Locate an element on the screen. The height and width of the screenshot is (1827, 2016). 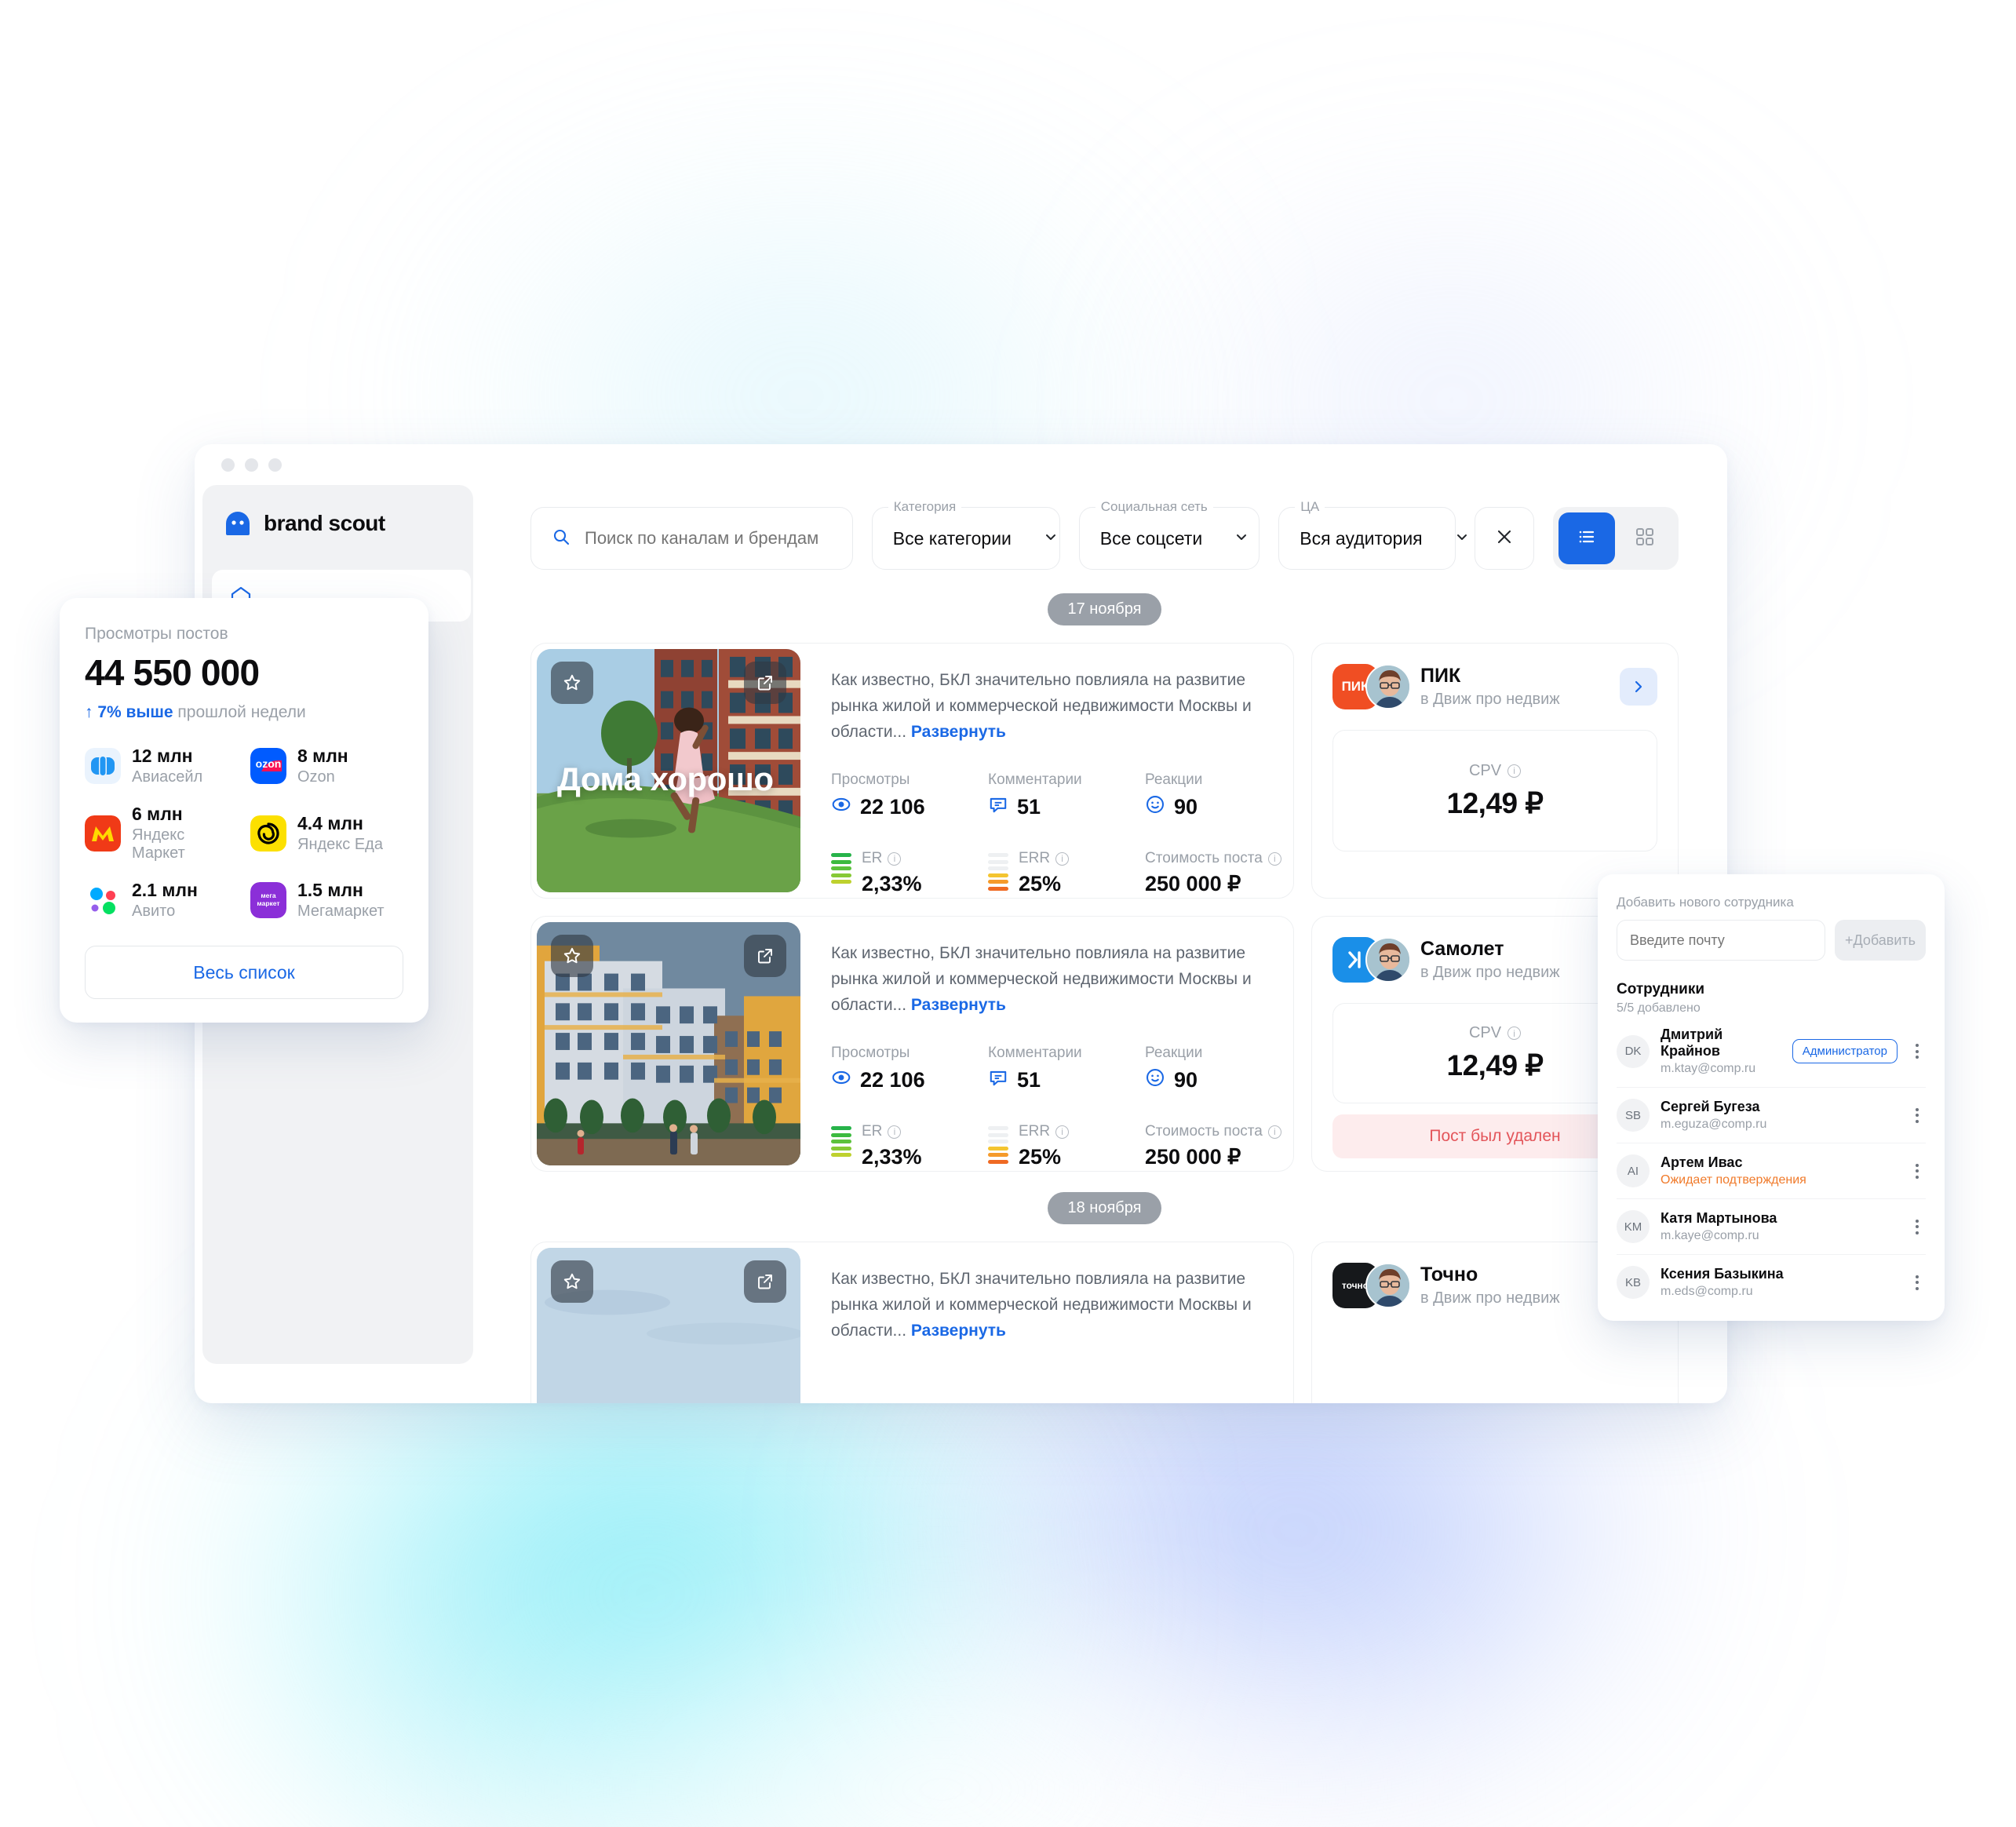
list-item: 12 млн Авиасейл is located at coordinates (161, 766).